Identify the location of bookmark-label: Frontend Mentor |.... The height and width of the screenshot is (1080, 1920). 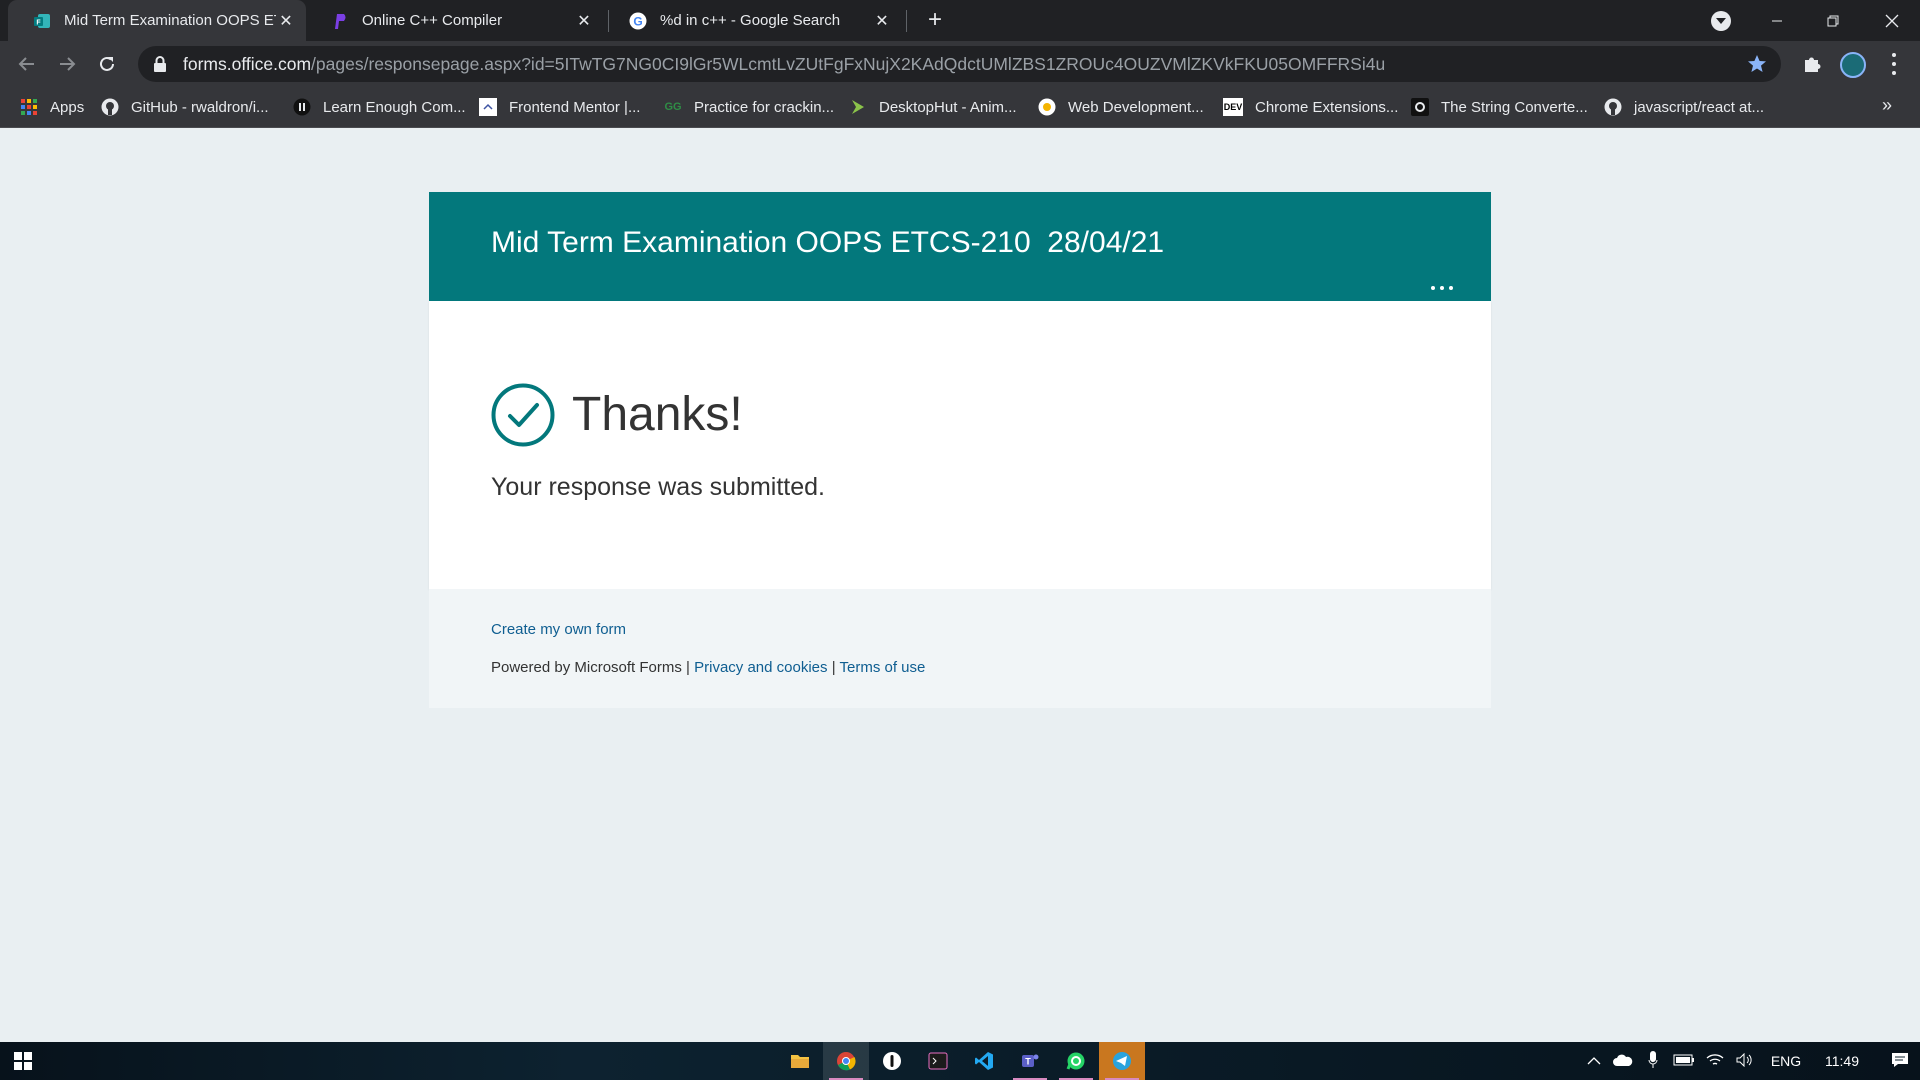
(575, 107).